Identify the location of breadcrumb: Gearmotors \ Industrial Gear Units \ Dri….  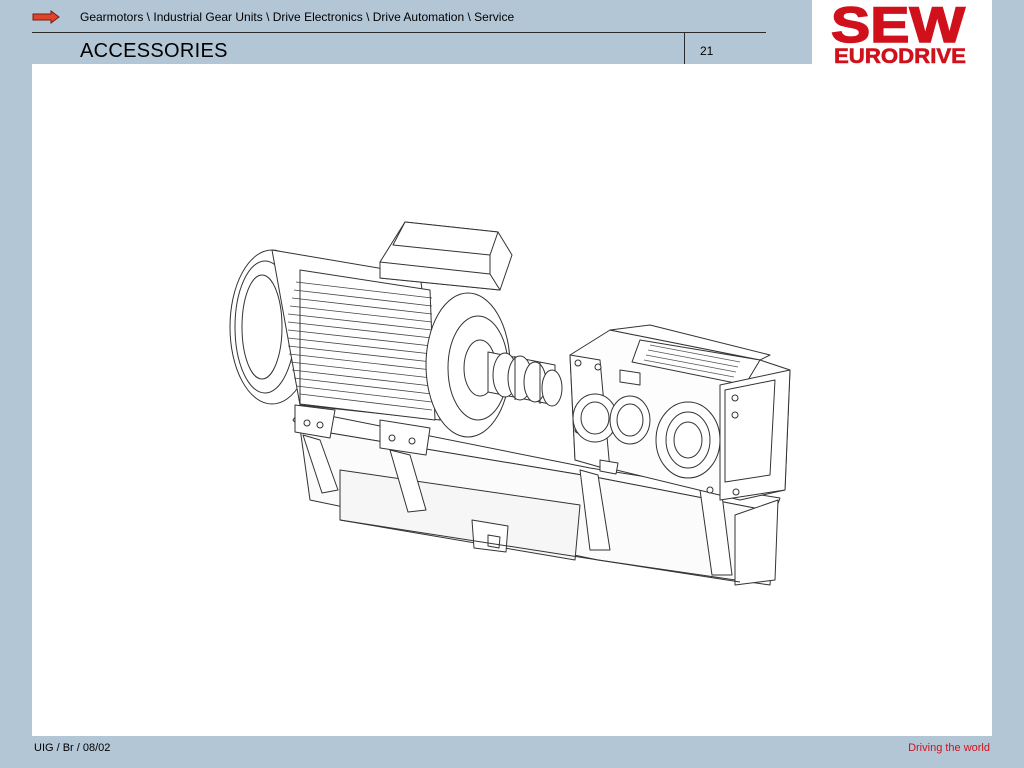
(297, 17).